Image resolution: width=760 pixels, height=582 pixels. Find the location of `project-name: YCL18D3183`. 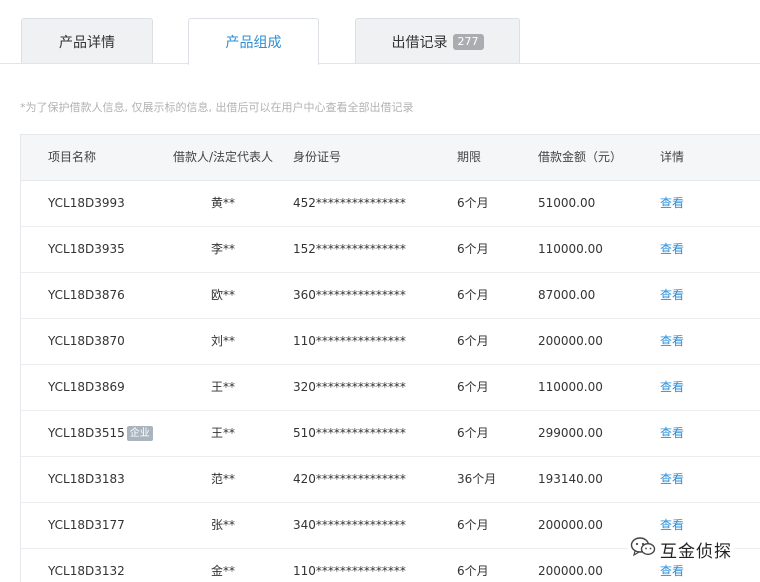

project-name: YCL18D3183 is located at coordinates (86, 479).